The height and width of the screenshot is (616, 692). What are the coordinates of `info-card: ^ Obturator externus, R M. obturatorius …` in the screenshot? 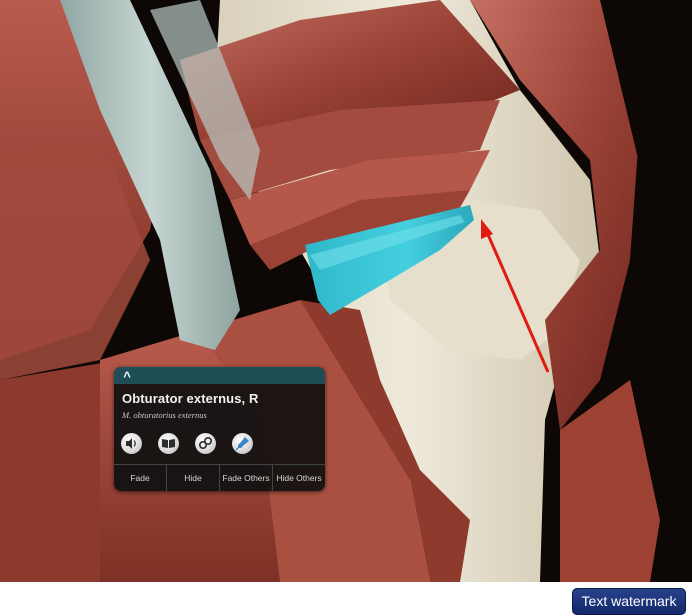 It's located at (219, 429).